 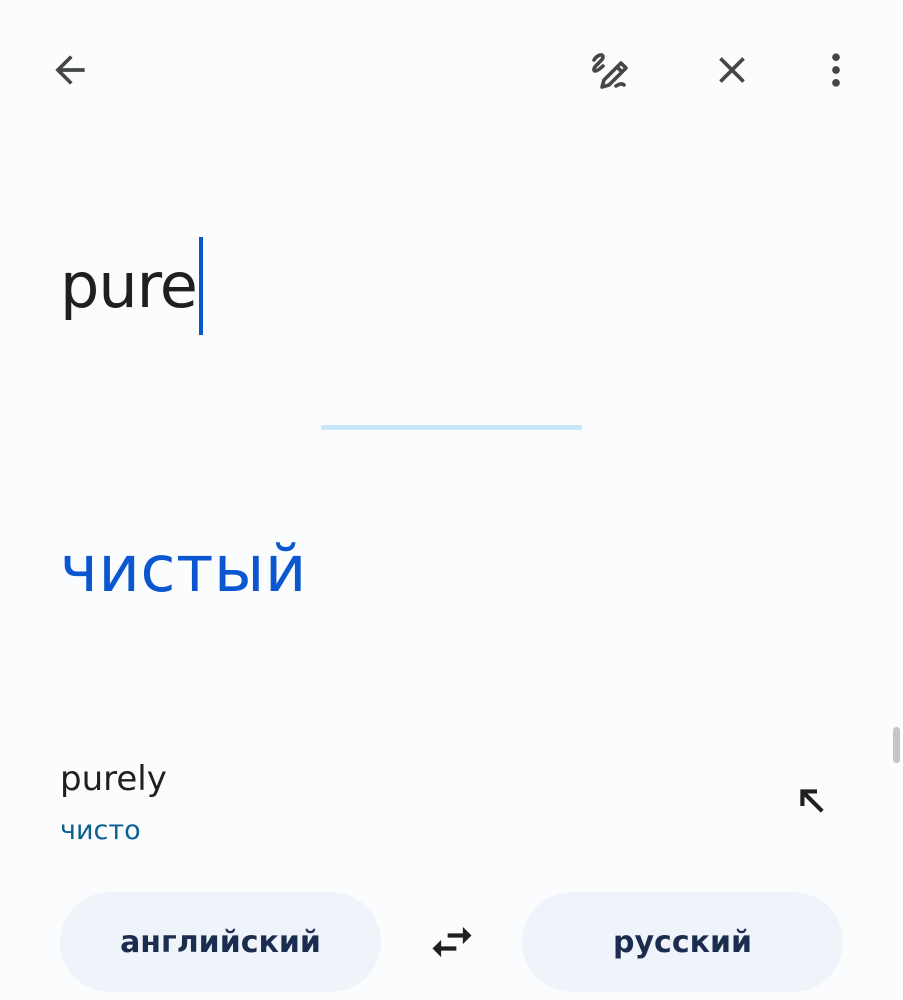 I want to click on arrow-up-left-icon, so click(x=812, y=801).